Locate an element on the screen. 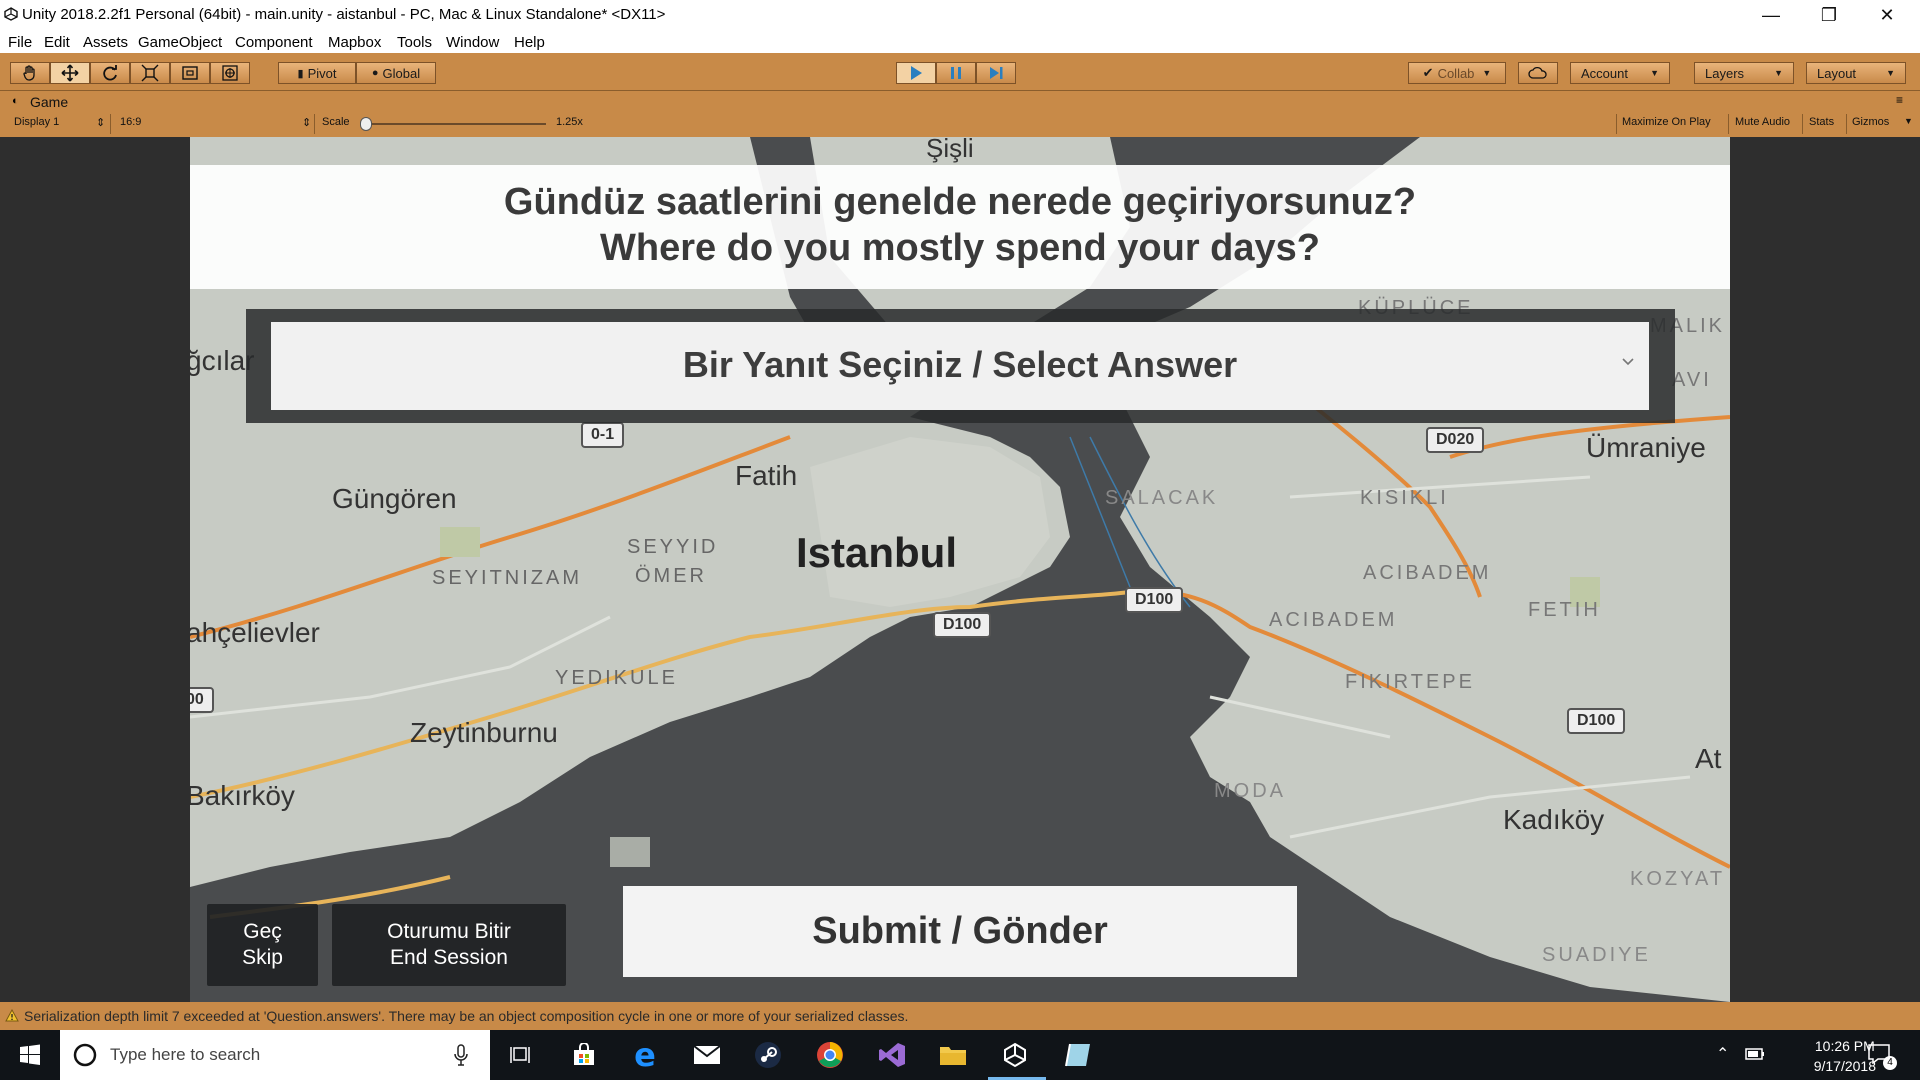 Image resolution: width=1920 pixels, height=1080 pixels. account-dropdown: Account ▼ is located at coordinates (1620, 73).